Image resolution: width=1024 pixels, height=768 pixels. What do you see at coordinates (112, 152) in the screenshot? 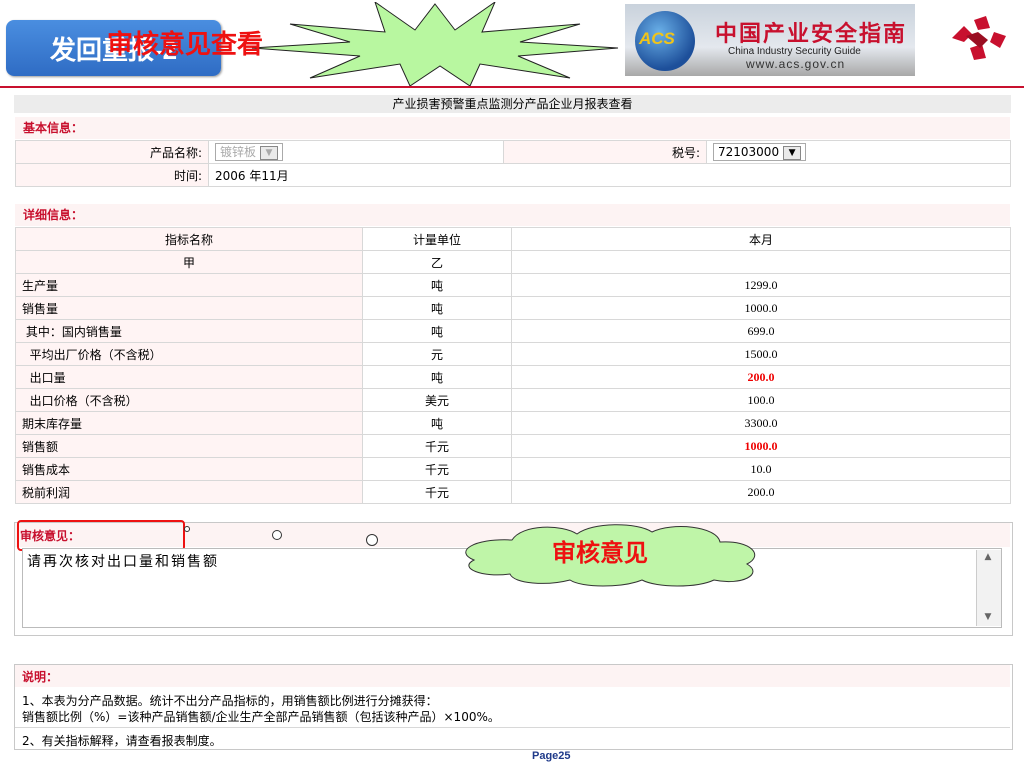
I see `product-name-label: 产品名称:` at bounding box center [112, 152].